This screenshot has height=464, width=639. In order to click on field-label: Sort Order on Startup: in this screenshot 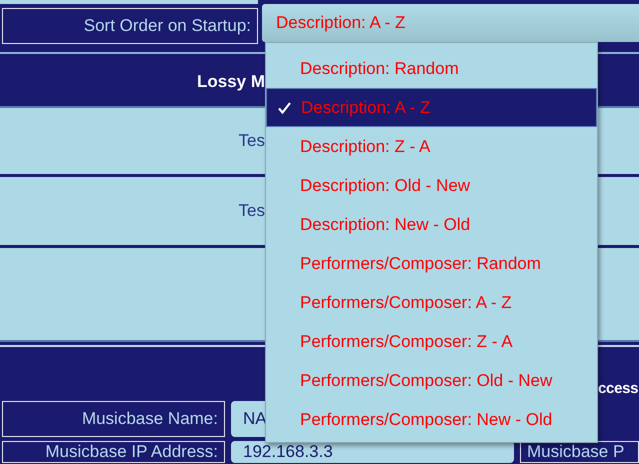, I will do `click(130, 26)`.